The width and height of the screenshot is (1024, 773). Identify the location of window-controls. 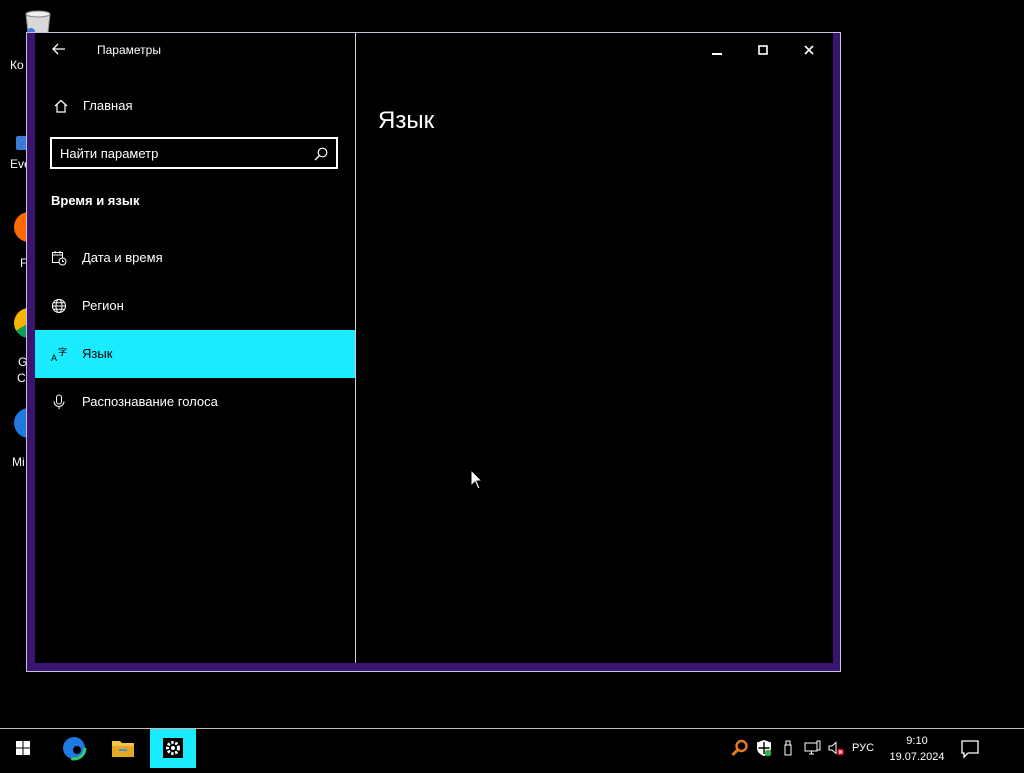
(763, 50).